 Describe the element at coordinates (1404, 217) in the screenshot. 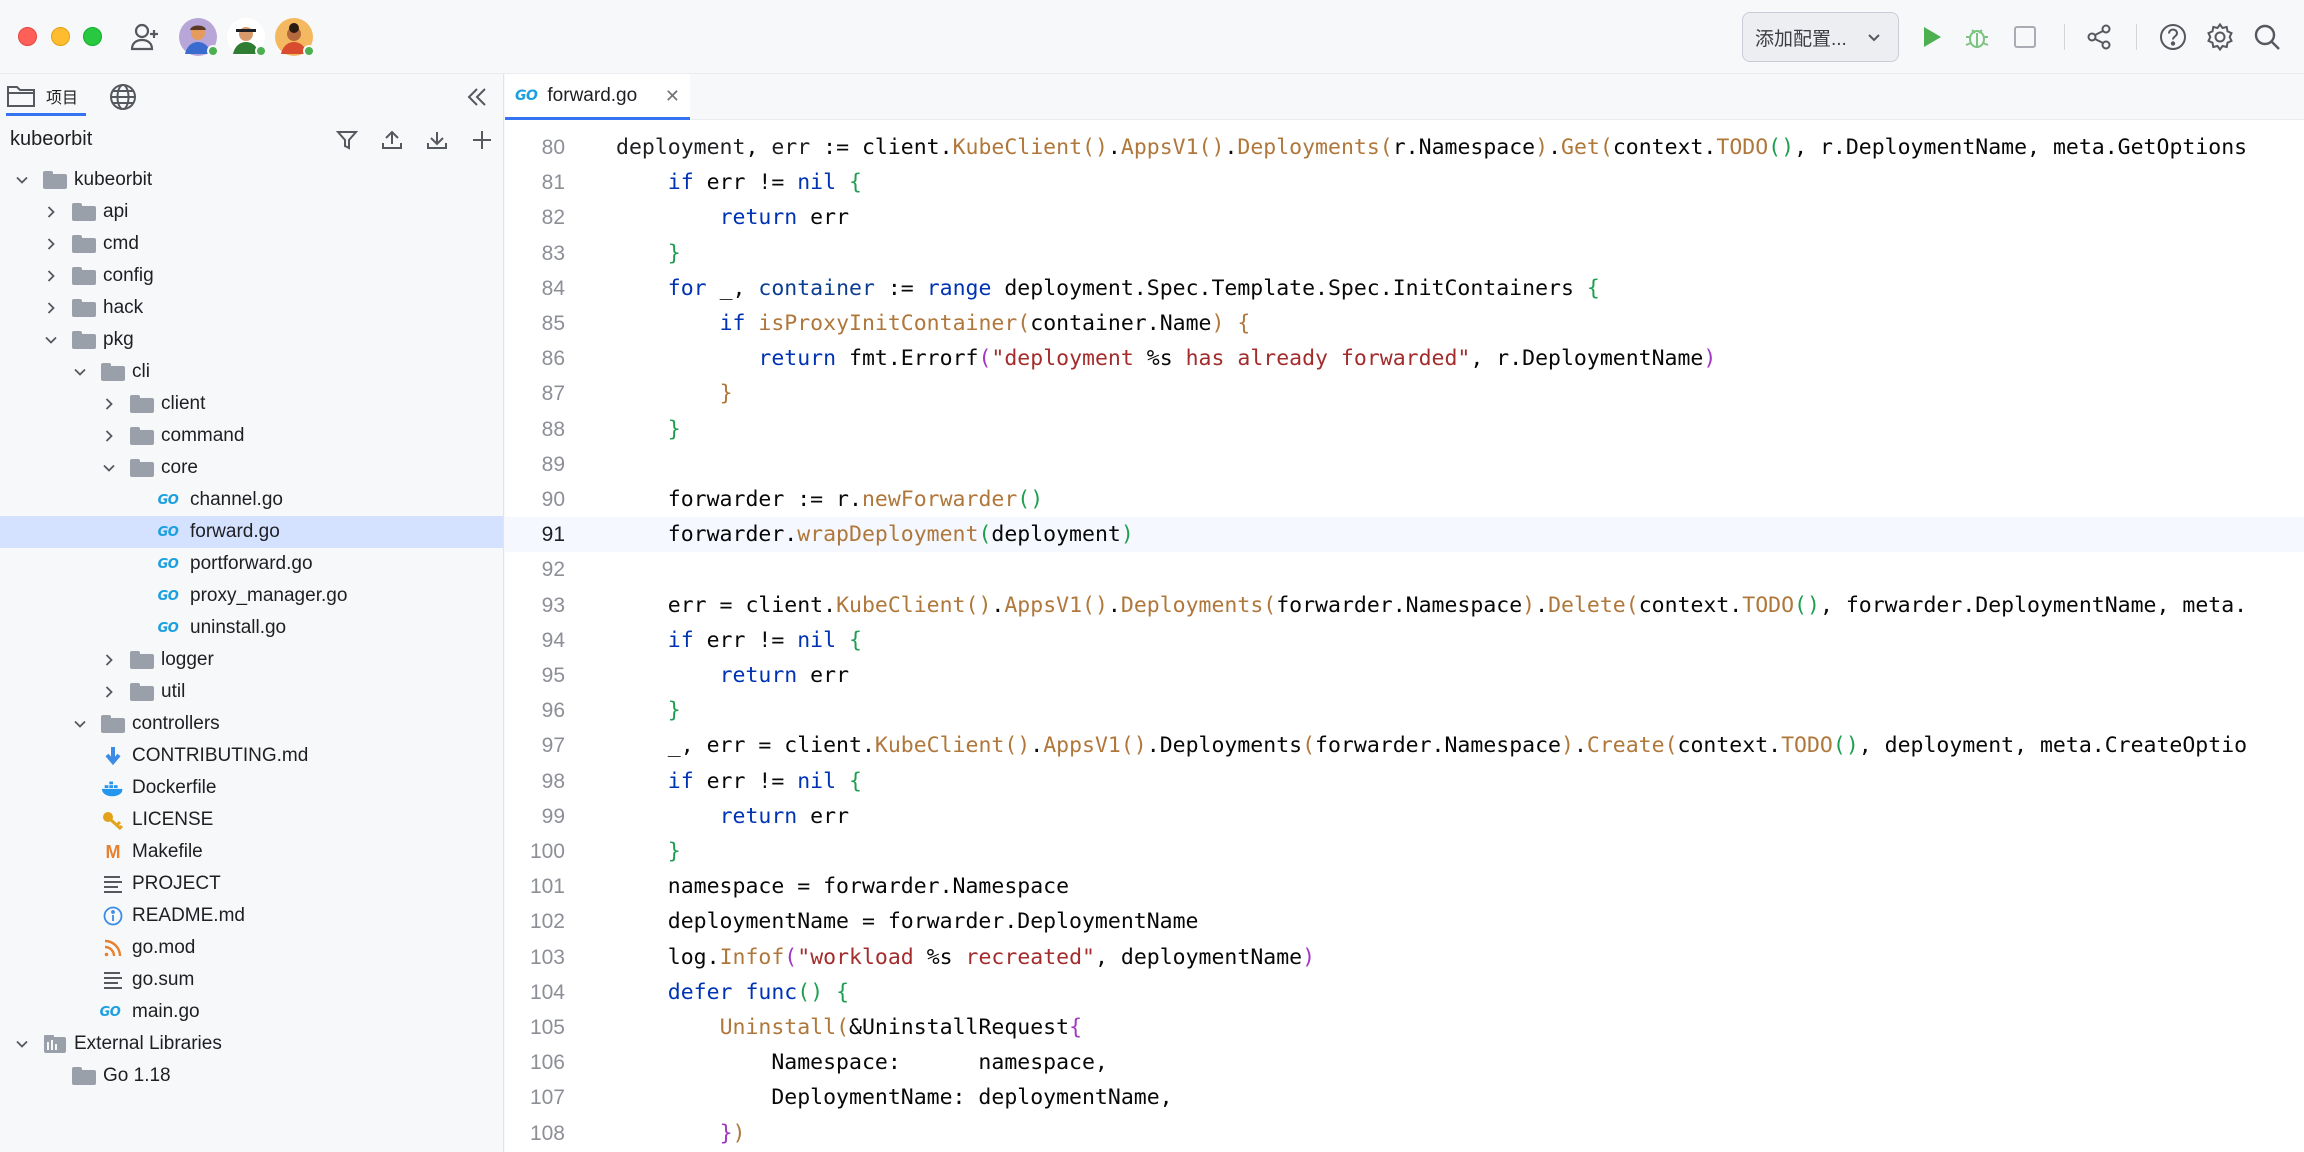

I see `code-line: 82 return err` at that location.